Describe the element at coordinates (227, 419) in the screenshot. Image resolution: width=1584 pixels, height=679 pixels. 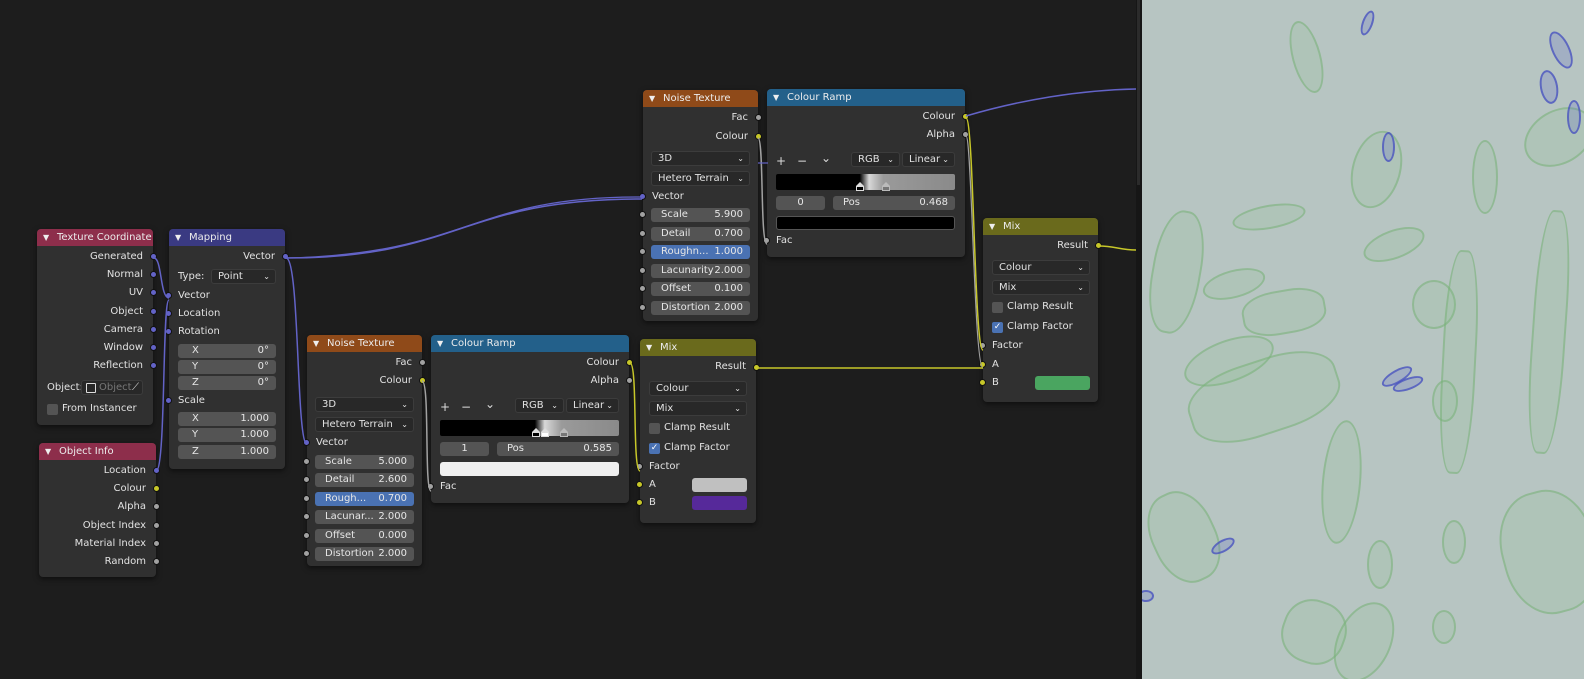
I see `scale-x-field: X 1.000` at that location.